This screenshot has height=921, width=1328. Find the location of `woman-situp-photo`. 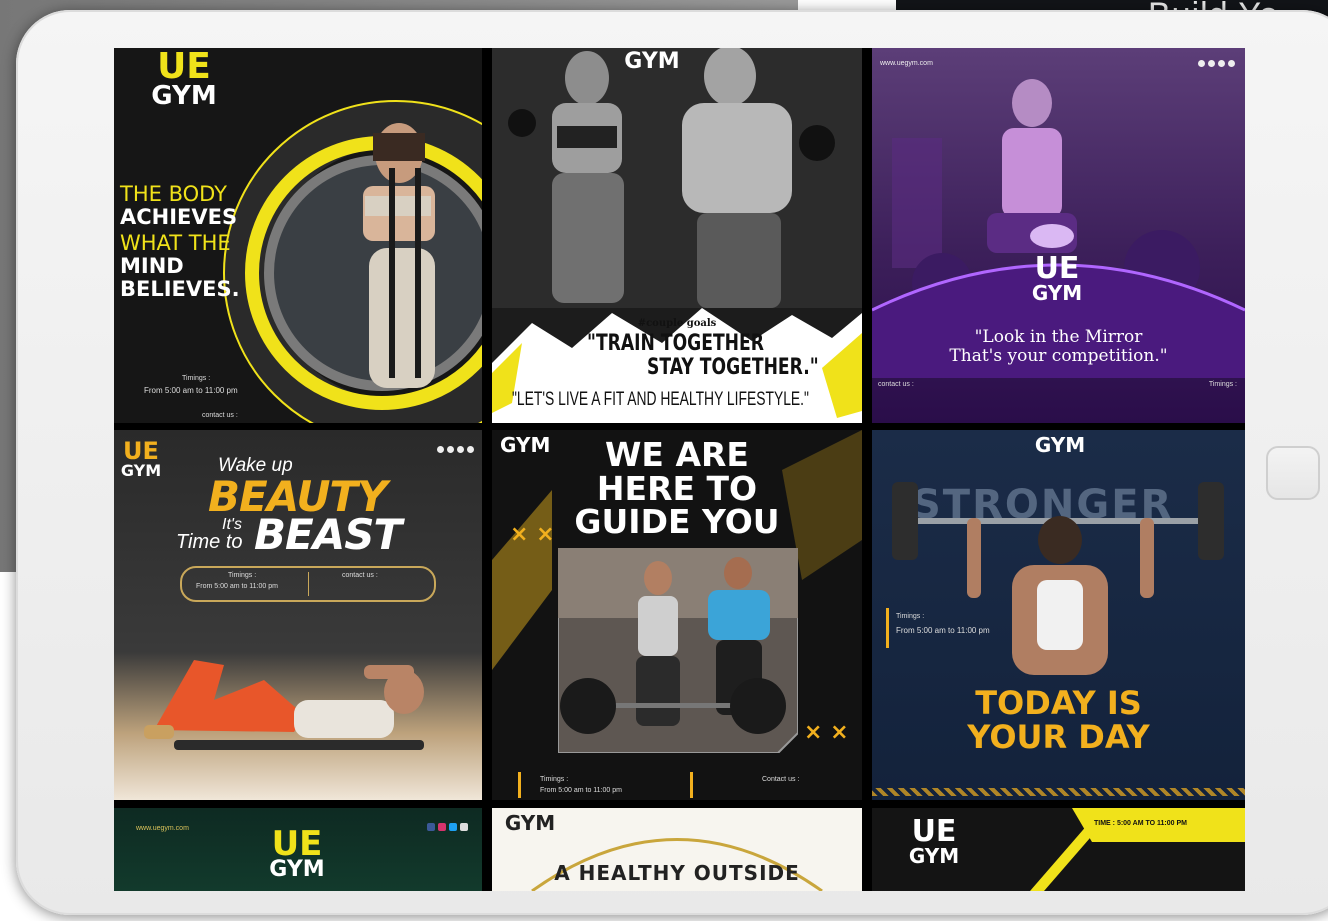

woman-situp-photo is located at coordinates (284, 705).